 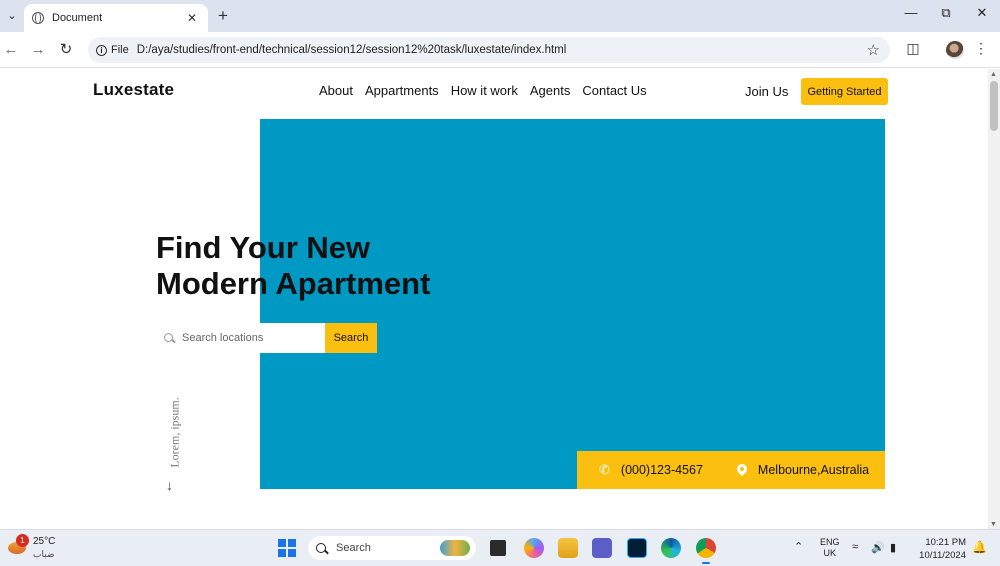 What do you see at coordinates (11, 50) in the screenshot?
I see `back-arrow-icon: ←` at bounding box center [11, 50].